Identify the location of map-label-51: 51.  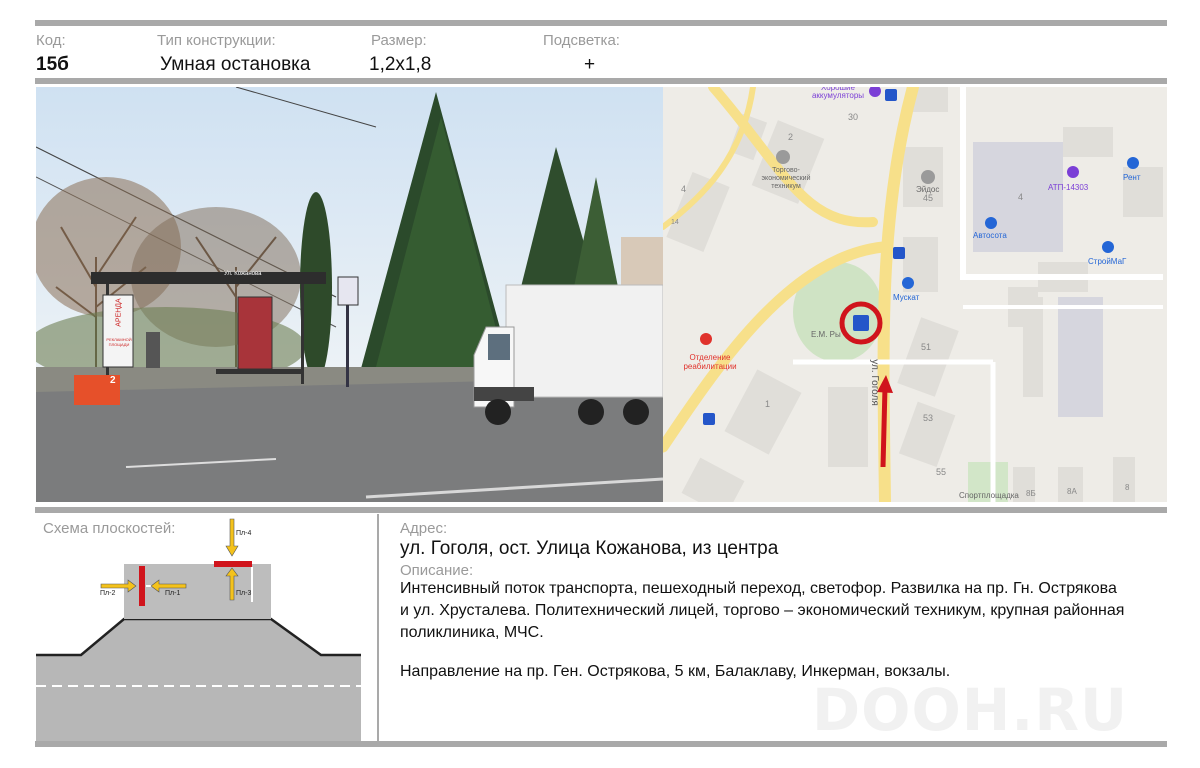
(926, 347).